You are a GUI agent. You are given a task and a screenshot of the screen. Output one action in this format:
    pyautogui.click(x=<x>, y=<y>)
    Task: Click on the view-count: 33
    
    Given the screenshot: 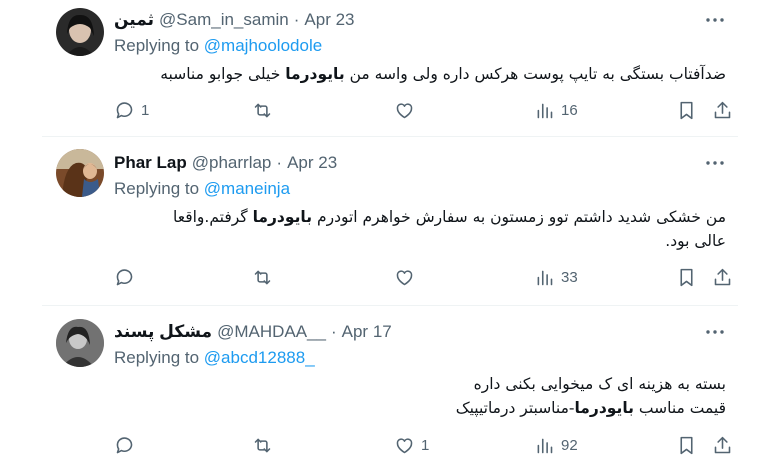 What is the action you would take?
    pyautogui.click(x=569, y=277)
    